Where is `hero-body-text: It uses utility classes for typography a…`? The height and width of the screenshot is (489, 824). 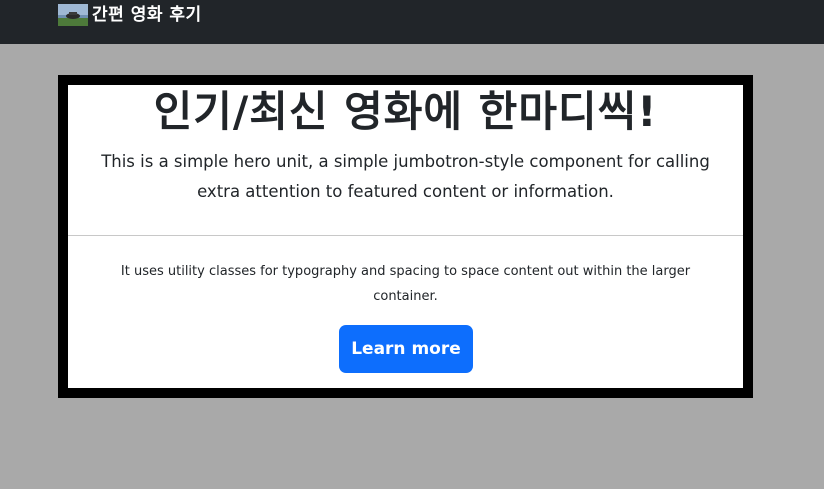
hero-body-text: It uses utility classes for typography a… is located at coordinates (405, 284).